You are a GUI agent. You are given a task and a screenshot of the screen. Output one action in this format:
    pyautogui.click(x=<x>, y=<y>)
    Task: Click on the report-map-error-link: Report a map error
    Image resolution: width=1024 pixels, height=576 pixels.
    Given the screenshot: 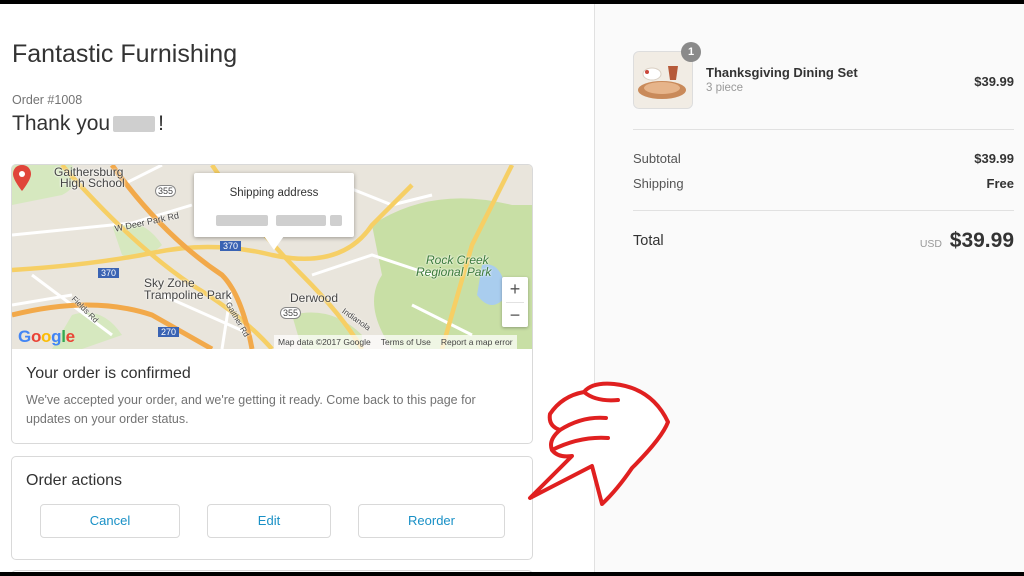 What is the action you would take?
    pyautogui.click(x=477, y=342)
    